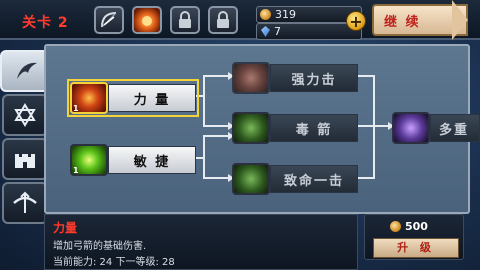 The image size is (480, 270). Describe the element at coordinates (251, 128) in the screenshot. I see `poison-arrow-skill-icon` at that location.